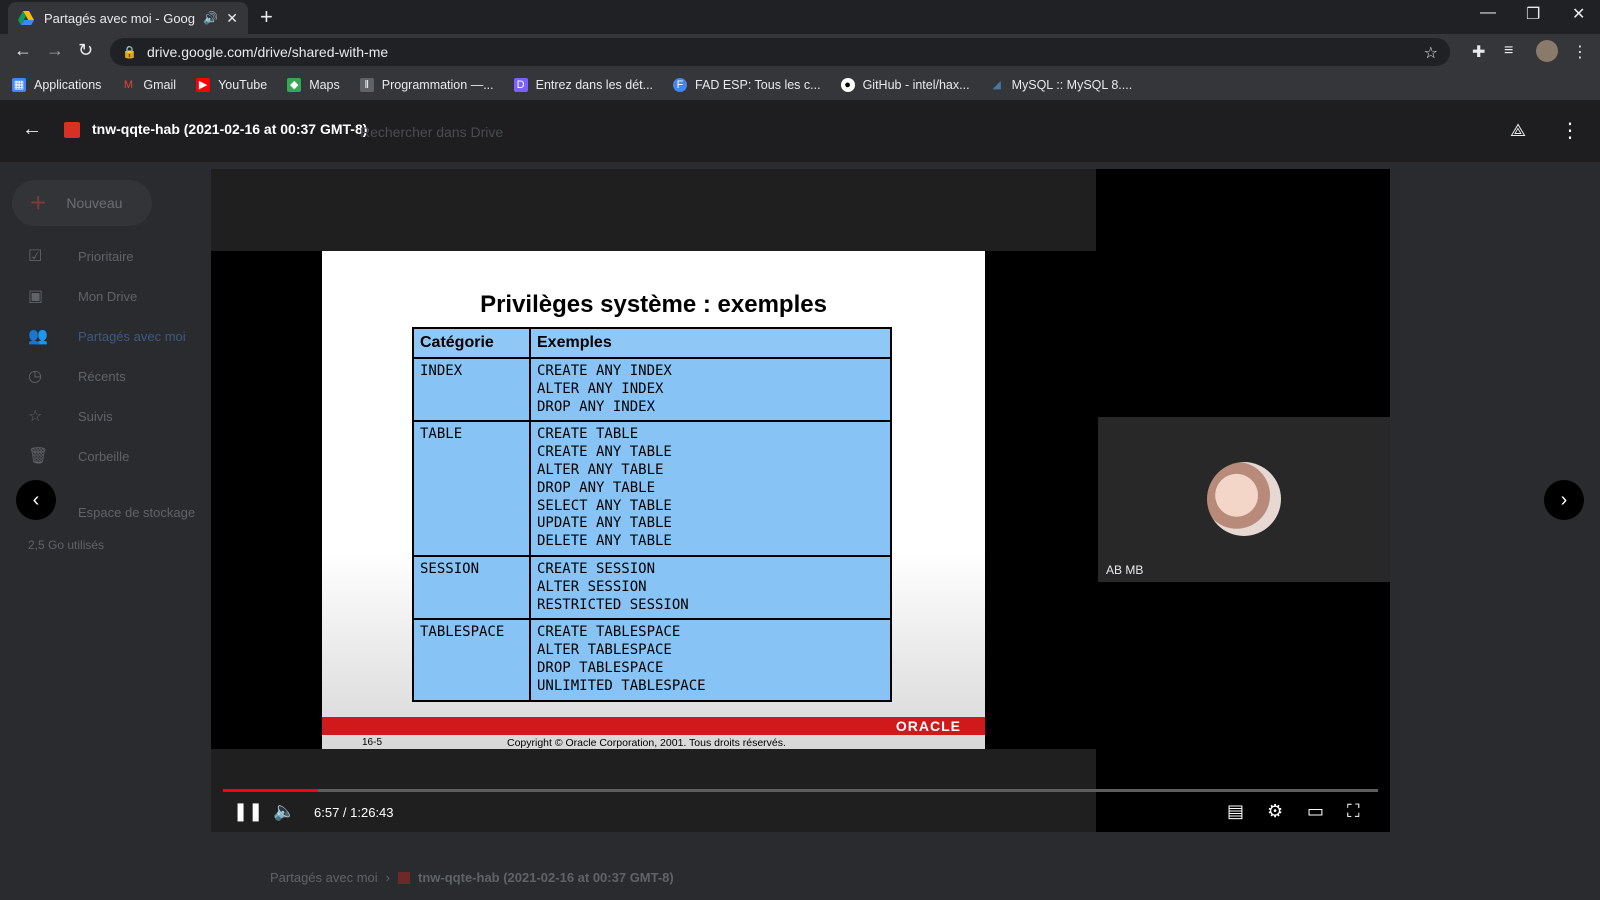  What do you see at coordinates (546, 877) in the screenshot?
I see `breadcrumb-current-label: tnw-qqte-hab (2021-02-16 at 00:37 GMT-8)` at bounding box center [546, 877].